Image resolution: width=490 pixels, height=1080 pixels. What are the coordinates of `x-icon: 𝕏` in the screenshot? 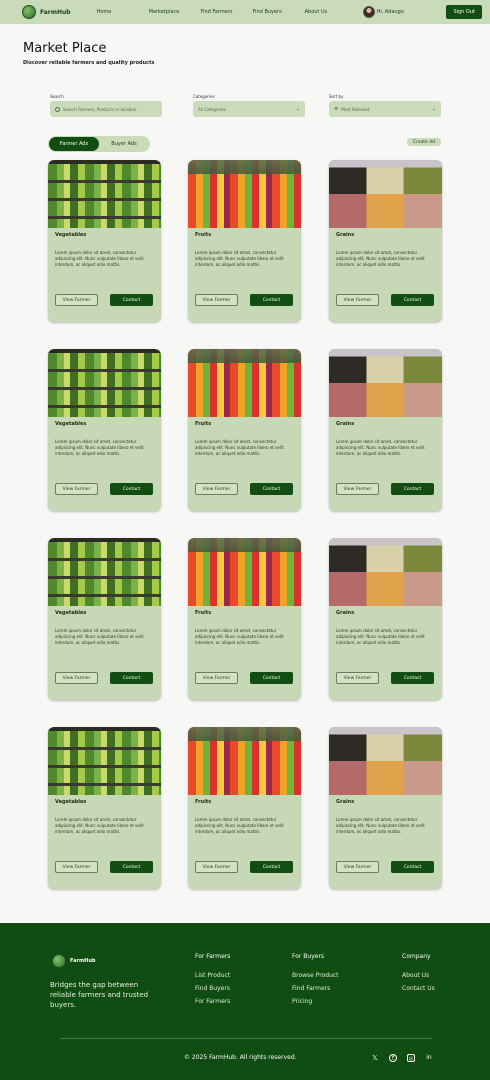 It's located at (375, 1058).